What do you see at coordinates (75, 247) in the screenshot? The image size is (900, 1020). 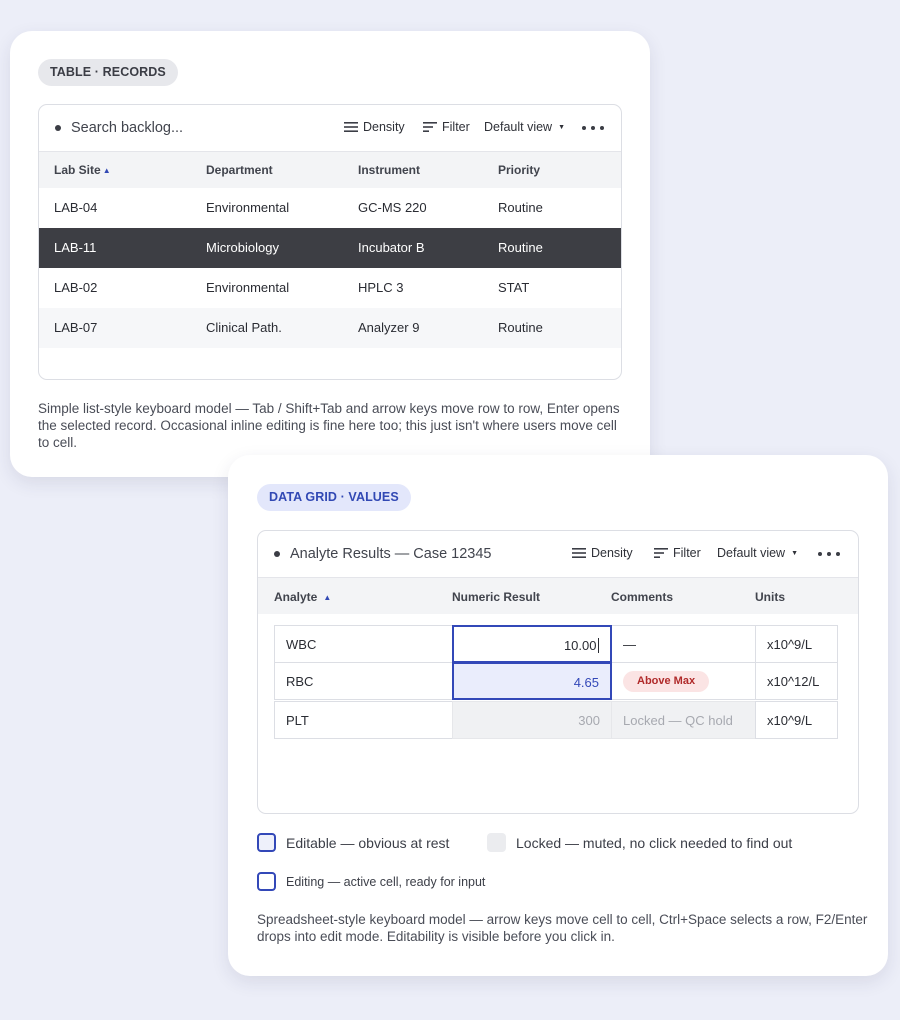 I see `cell-lab-site: LAB-11` at bounding box center [75, 247].